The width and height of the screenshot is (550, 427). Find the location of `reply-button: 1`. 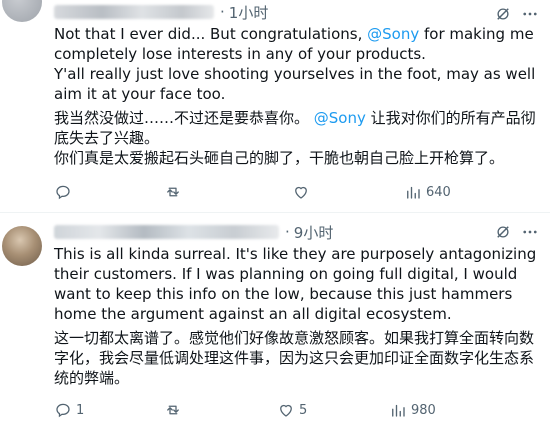

reply-button: 1 is located at coordinates (69, 410).